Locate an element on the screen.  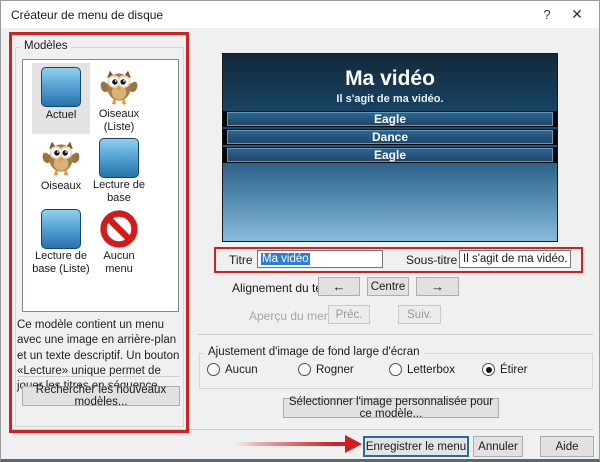
subtitle-field-label: Sous-titre : is located at coordinates (435, 260).